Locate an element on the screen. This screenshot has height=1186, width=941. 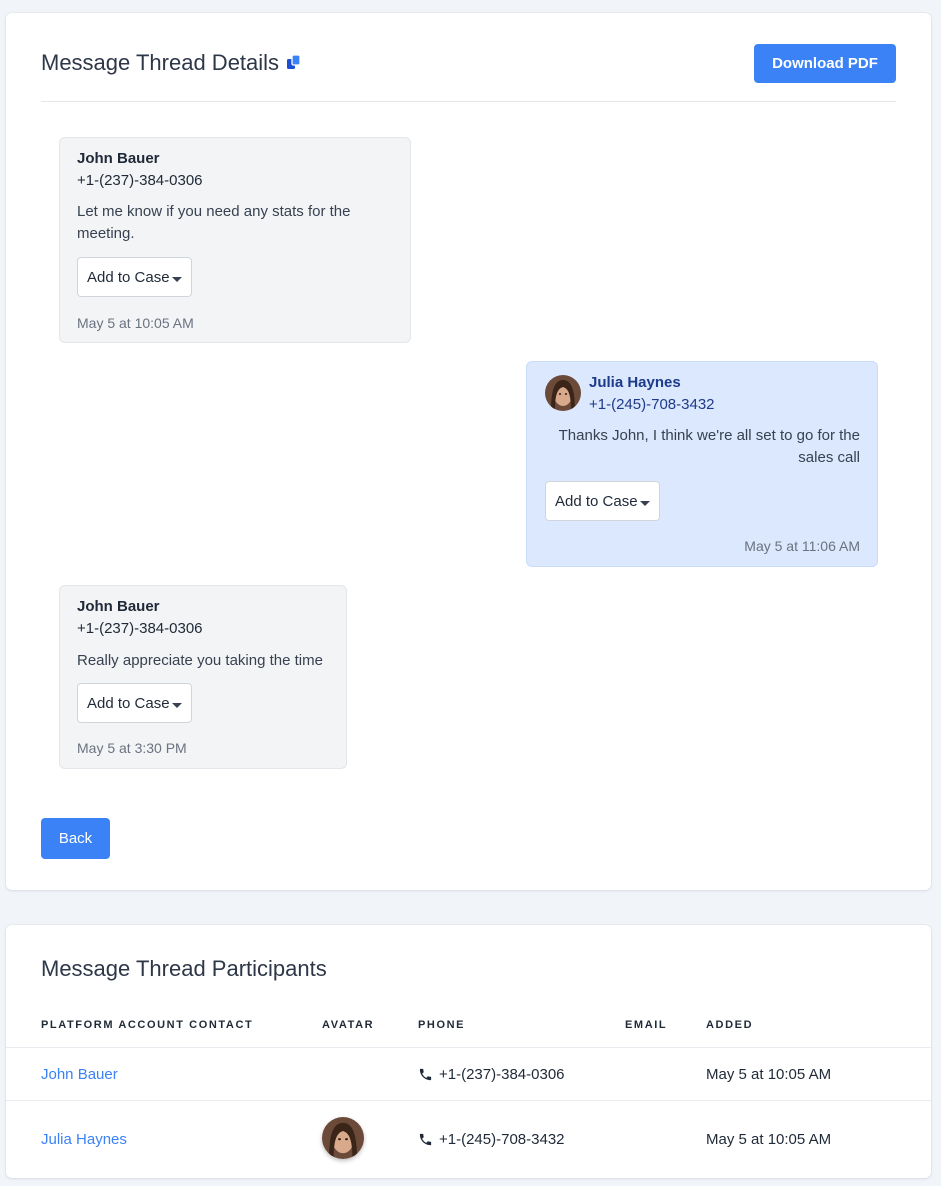
page-title: Message Thread Details is located at coordinates (160, 62).